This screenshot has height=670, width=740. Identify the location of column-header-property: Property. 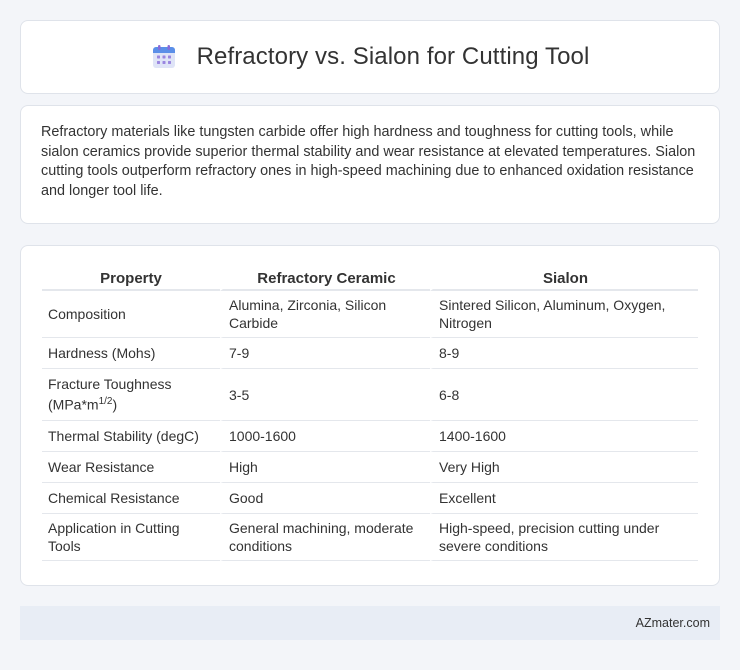
(131, 277).